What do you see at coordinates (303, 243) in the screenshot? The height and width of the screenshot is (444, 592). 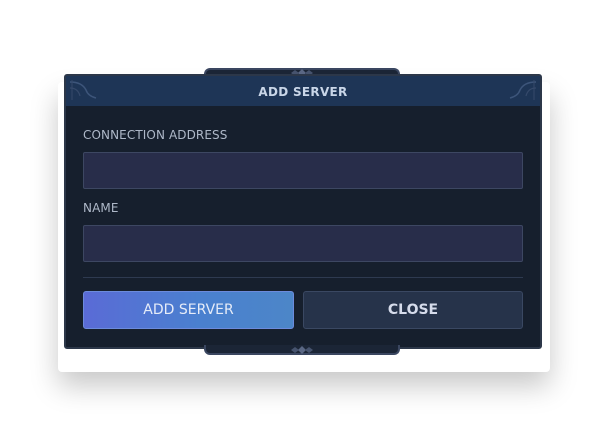 I see `name-input` at bounding box center [303, 243].